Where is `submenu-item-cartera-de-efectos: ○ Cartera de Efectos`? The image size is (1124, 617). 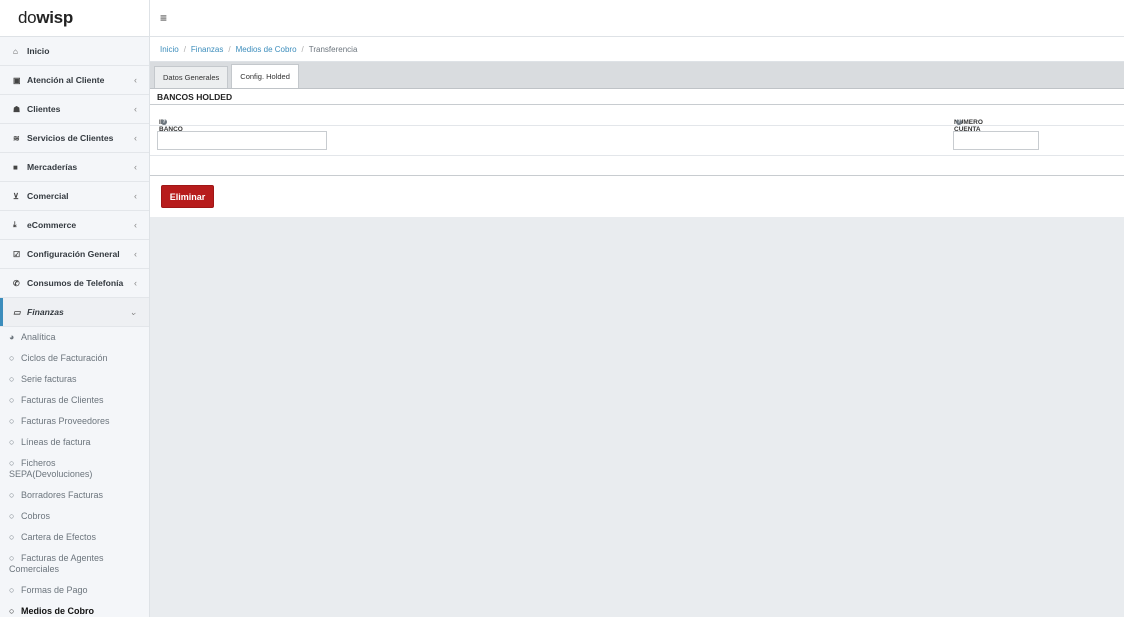
submenu-item-cartera-de-efectos: ○ Cartera de Efectos is located at coordinates (74, 537).